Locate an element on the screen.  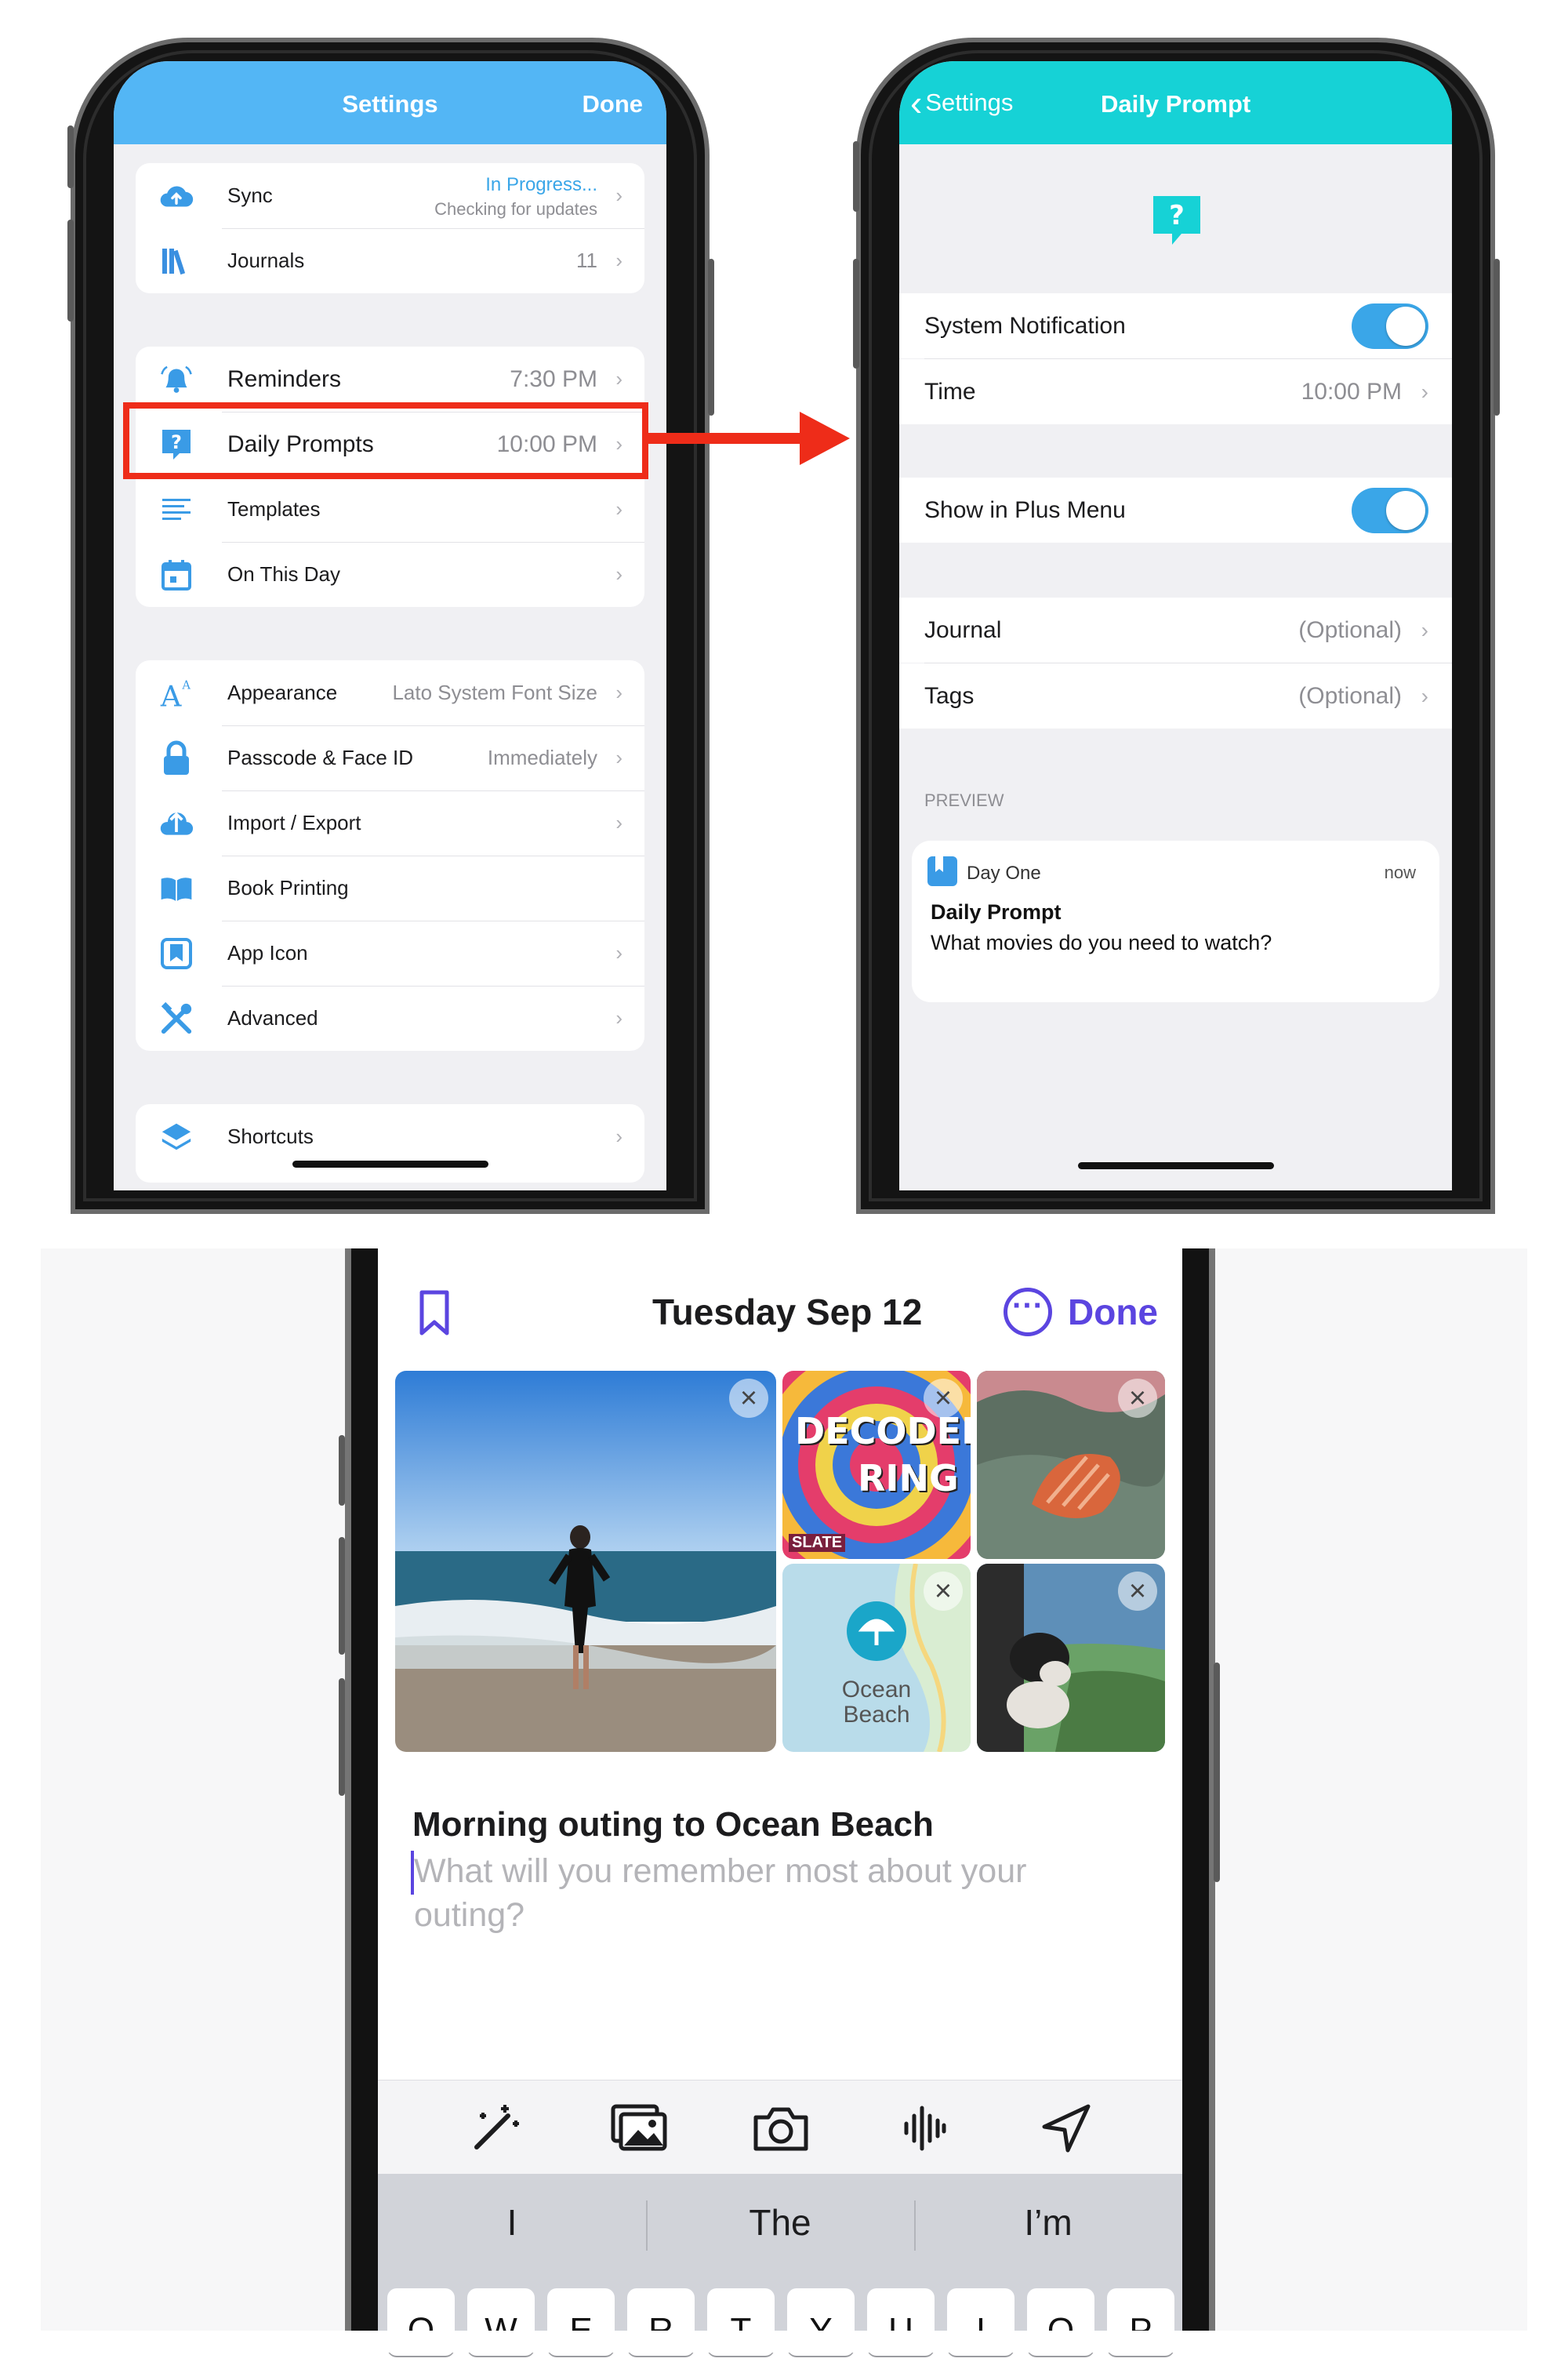
settings-row-value: 7:30 PM is located at coordinates (553, 378).